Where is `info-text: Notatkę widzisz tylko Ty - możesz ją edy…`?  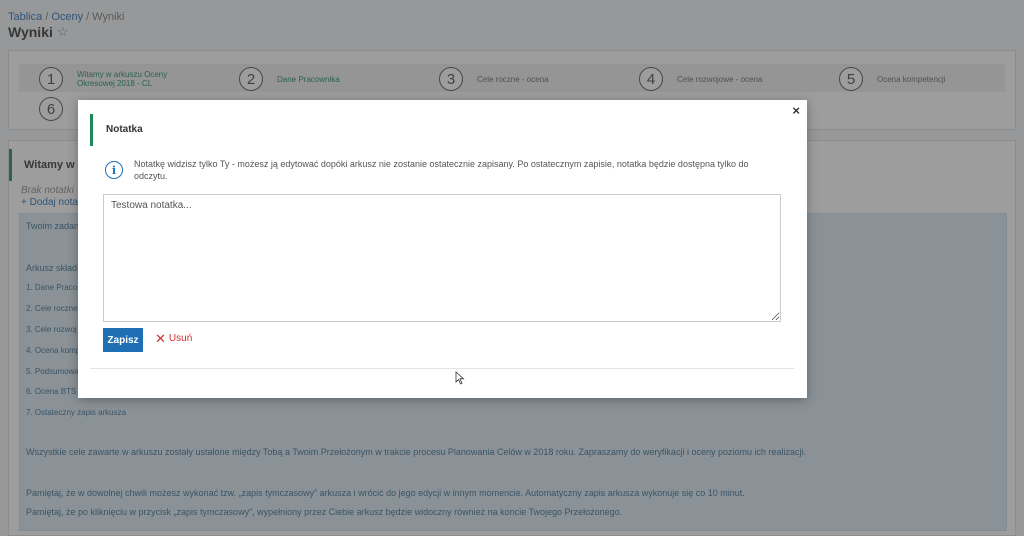
info-text: Notatkę widzisz tylko Ty - możesz ją edy… is located at coordinates (441, 170).